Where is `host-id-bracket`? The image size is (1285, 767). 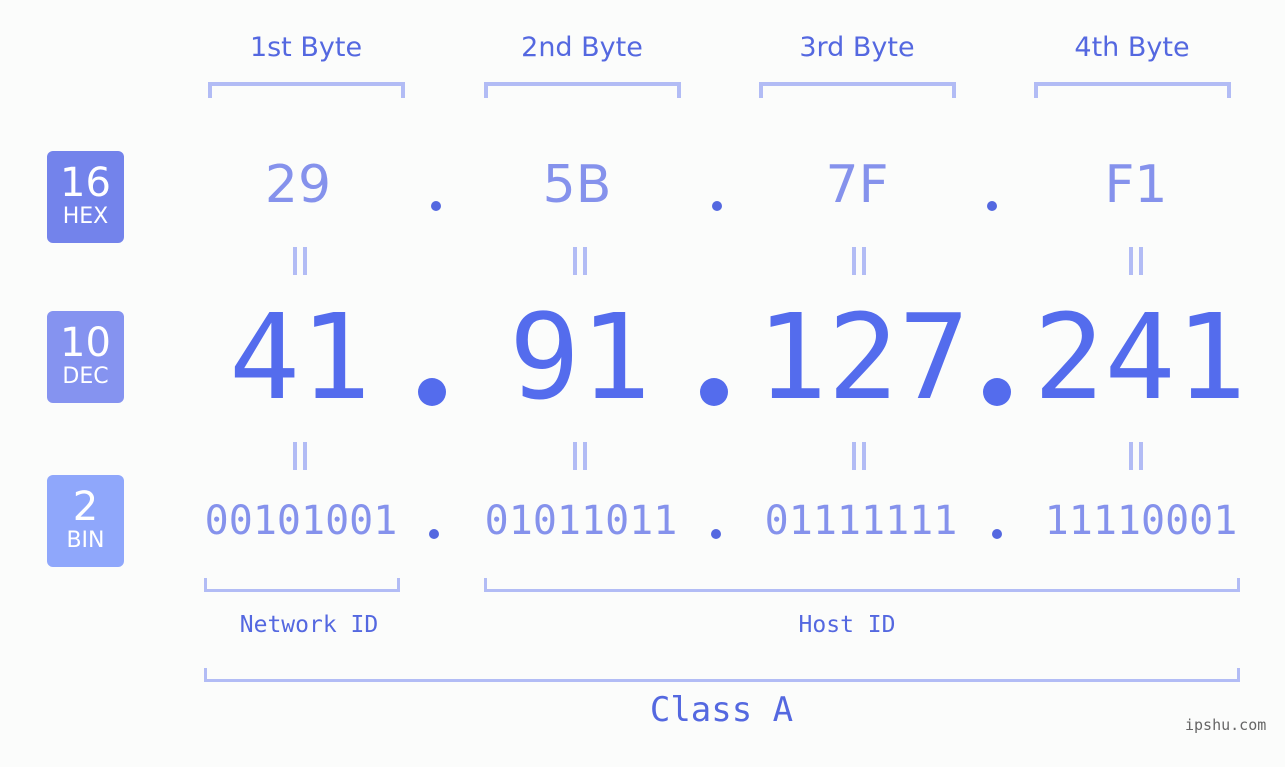
host-id-bracket is located at coordinates (862, 585).